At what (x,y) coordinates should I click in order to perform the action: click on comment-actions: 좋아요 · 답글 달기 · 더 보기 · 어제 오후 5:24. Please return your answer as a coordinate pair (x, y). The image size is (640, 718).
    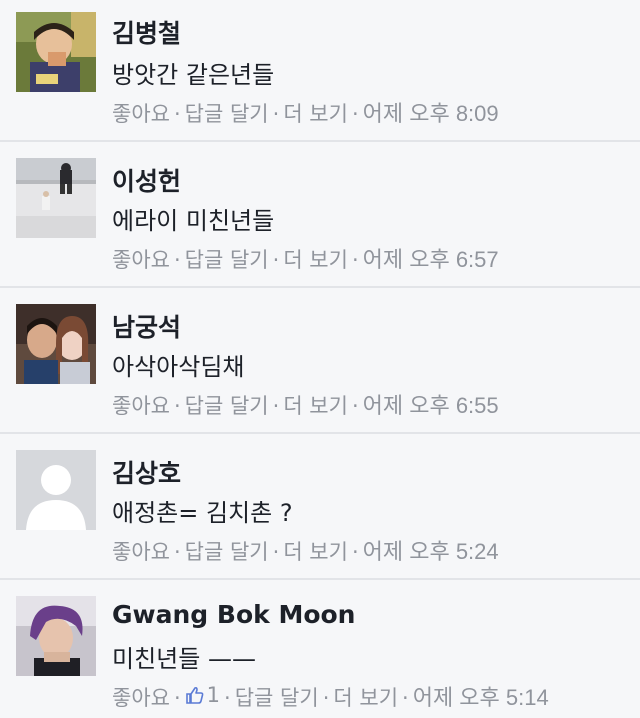
    Looking at the image, I should click on (305, 550).